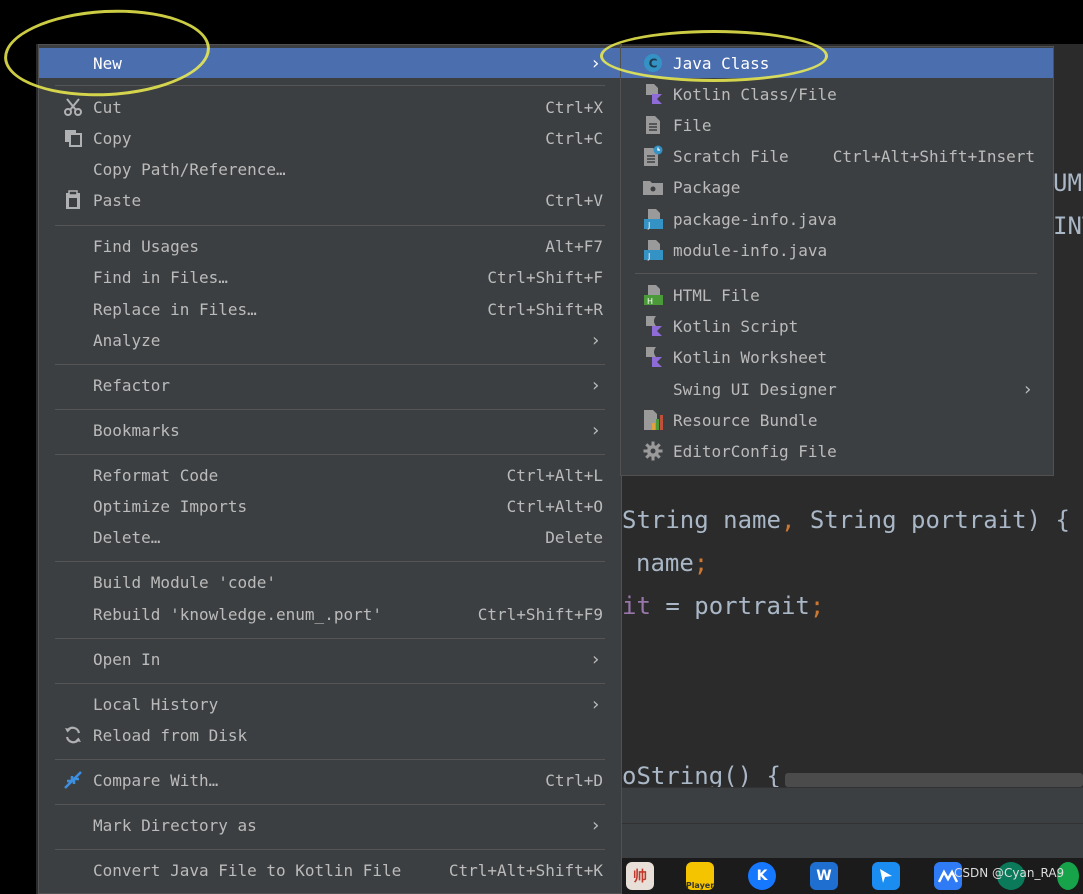 The width and height of the screenshot is (1083, 894). What do you see at coordinates (574, 246) in the screenshot?
I see `menu-item-shortcut: Alt+F7` at bounding box center [574, 246].